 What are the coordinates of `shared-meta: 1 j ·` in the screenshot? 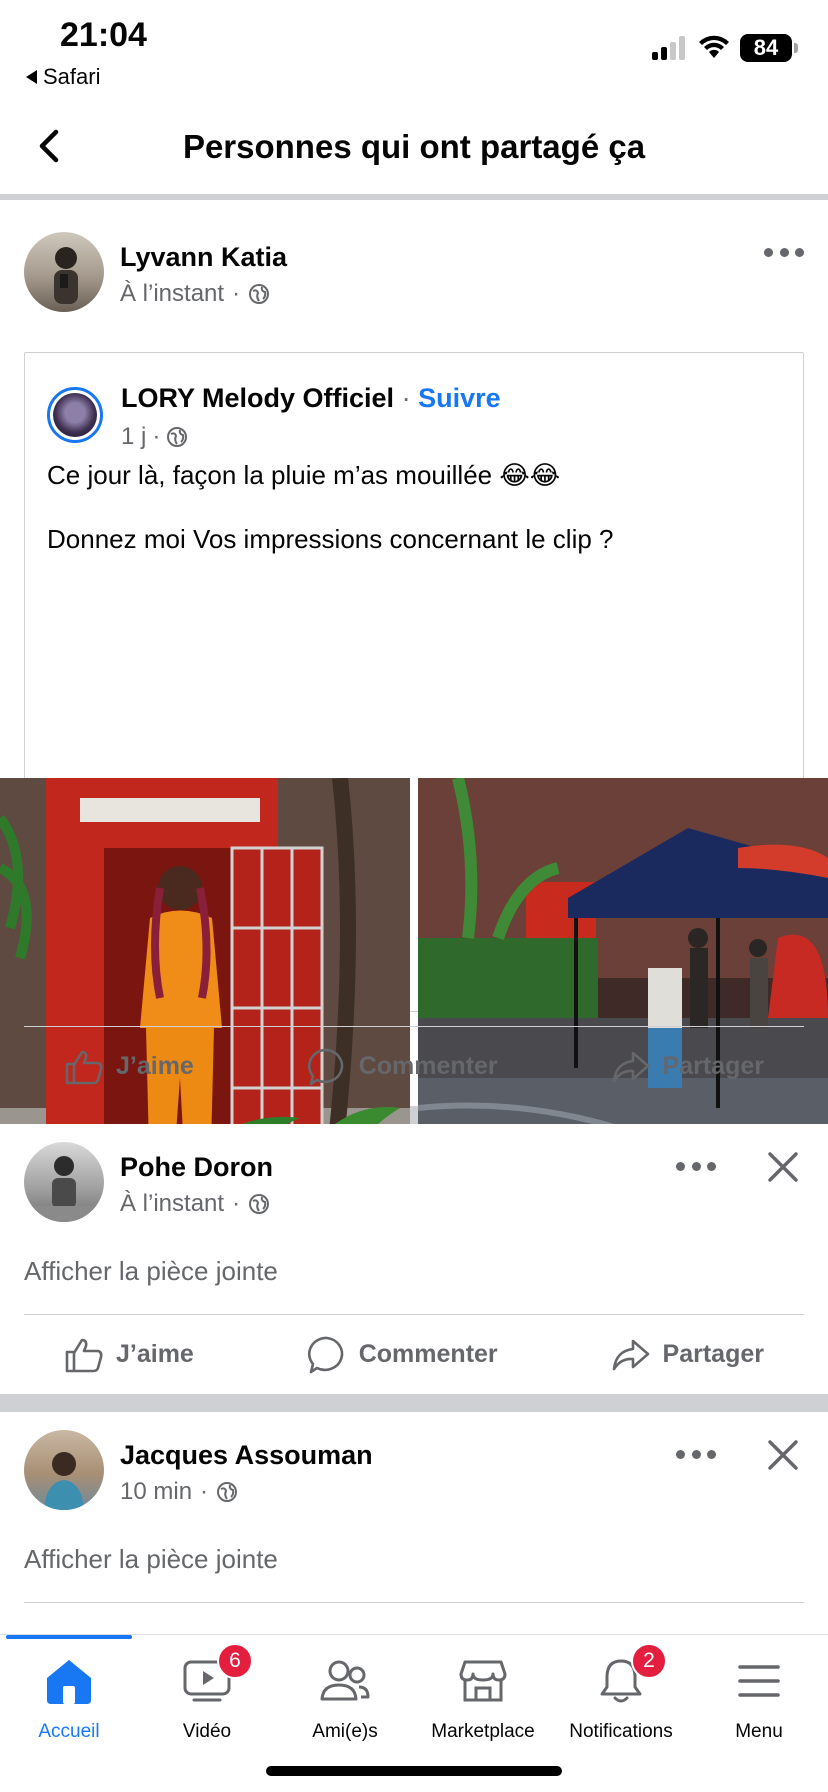 It's located at (154, 437).